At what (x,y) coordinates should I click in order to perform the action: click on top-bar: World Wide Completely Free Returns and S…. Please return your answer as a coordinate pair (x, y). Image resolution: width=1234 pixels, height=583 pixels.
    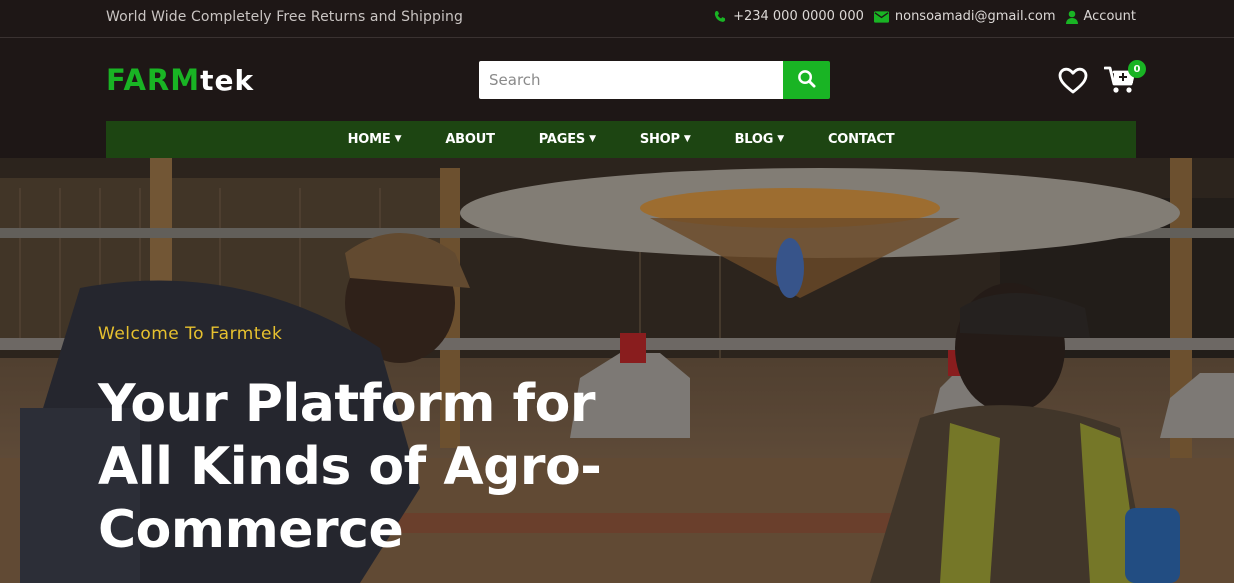
    Looking at the image, I should click on (617, 19).